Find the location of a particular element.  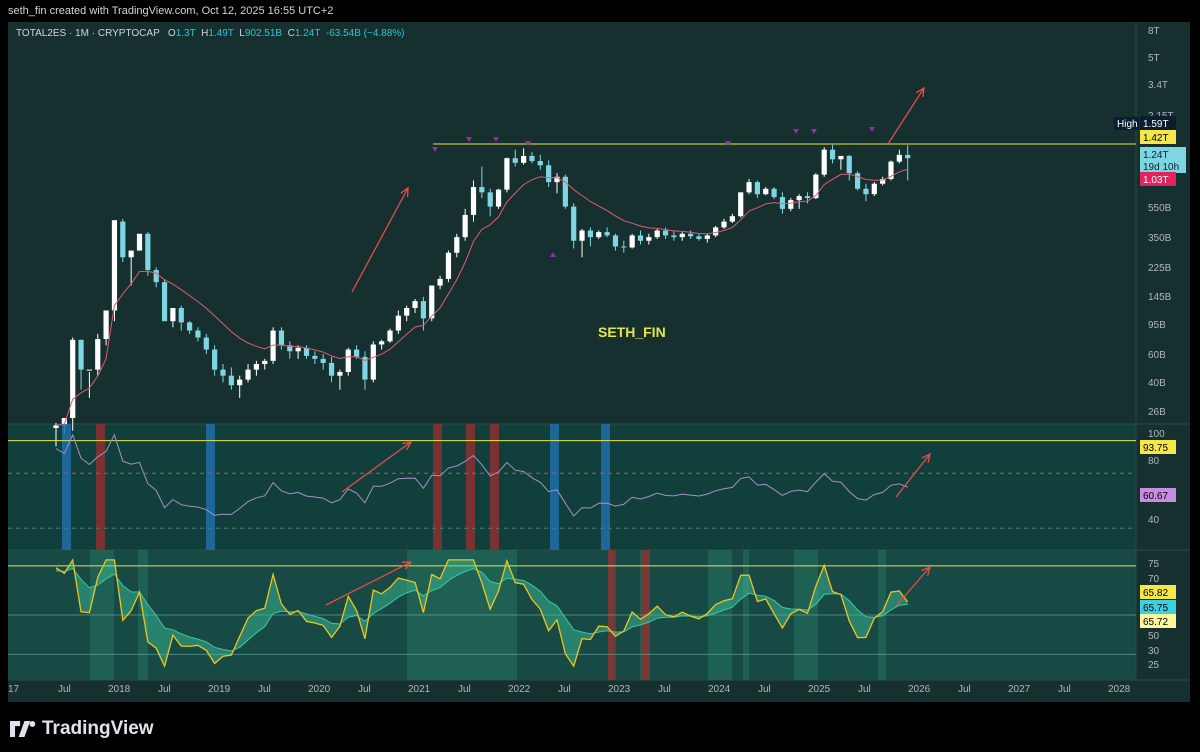

close-label: C is located at coordinates (291, 33).